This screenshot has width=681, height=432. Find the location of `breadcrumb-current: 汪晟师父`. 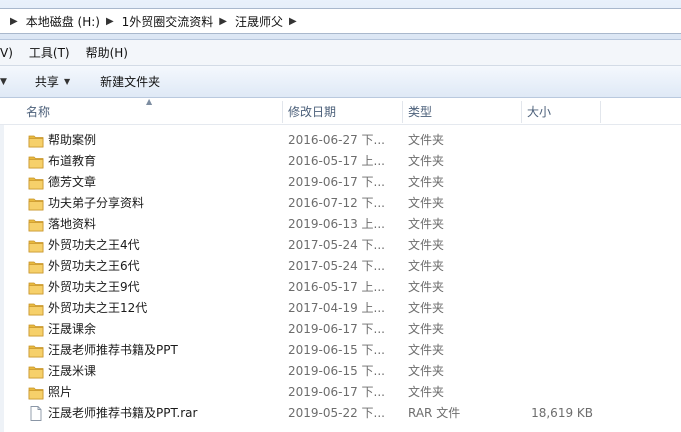

breadcrumb-current: 汪晟师父 is located at coordinates (259, 21).